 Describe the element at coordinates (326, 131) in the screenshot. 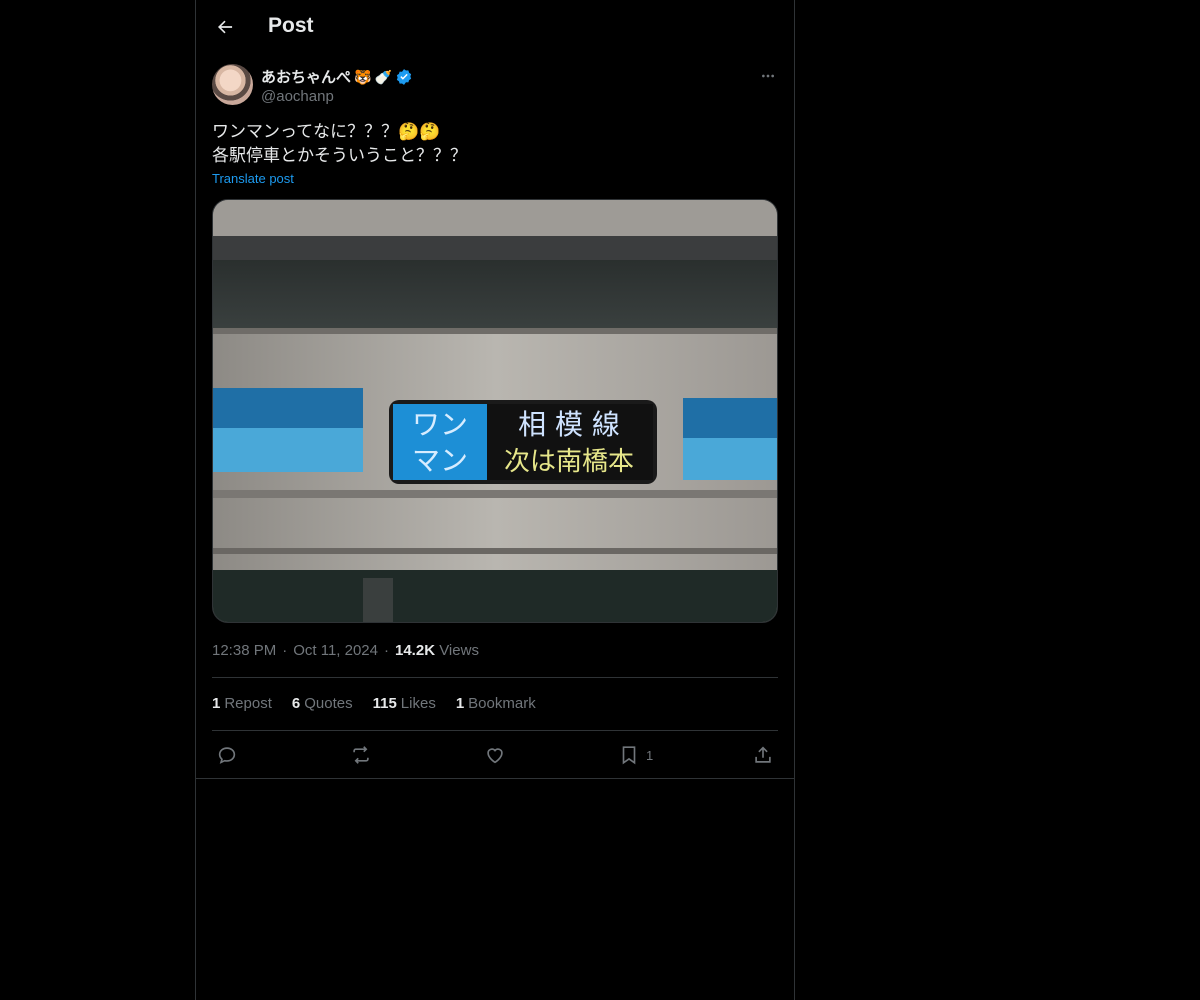

I see `post-text-line: ワンマンってなに？？？🤔🤔` at that location.